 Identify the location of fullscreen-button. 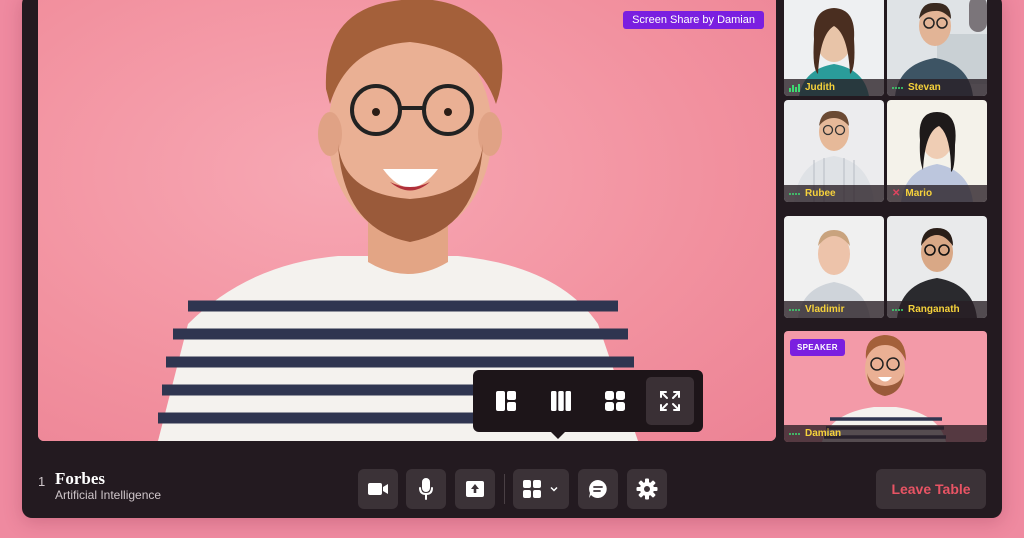
(669, 401).